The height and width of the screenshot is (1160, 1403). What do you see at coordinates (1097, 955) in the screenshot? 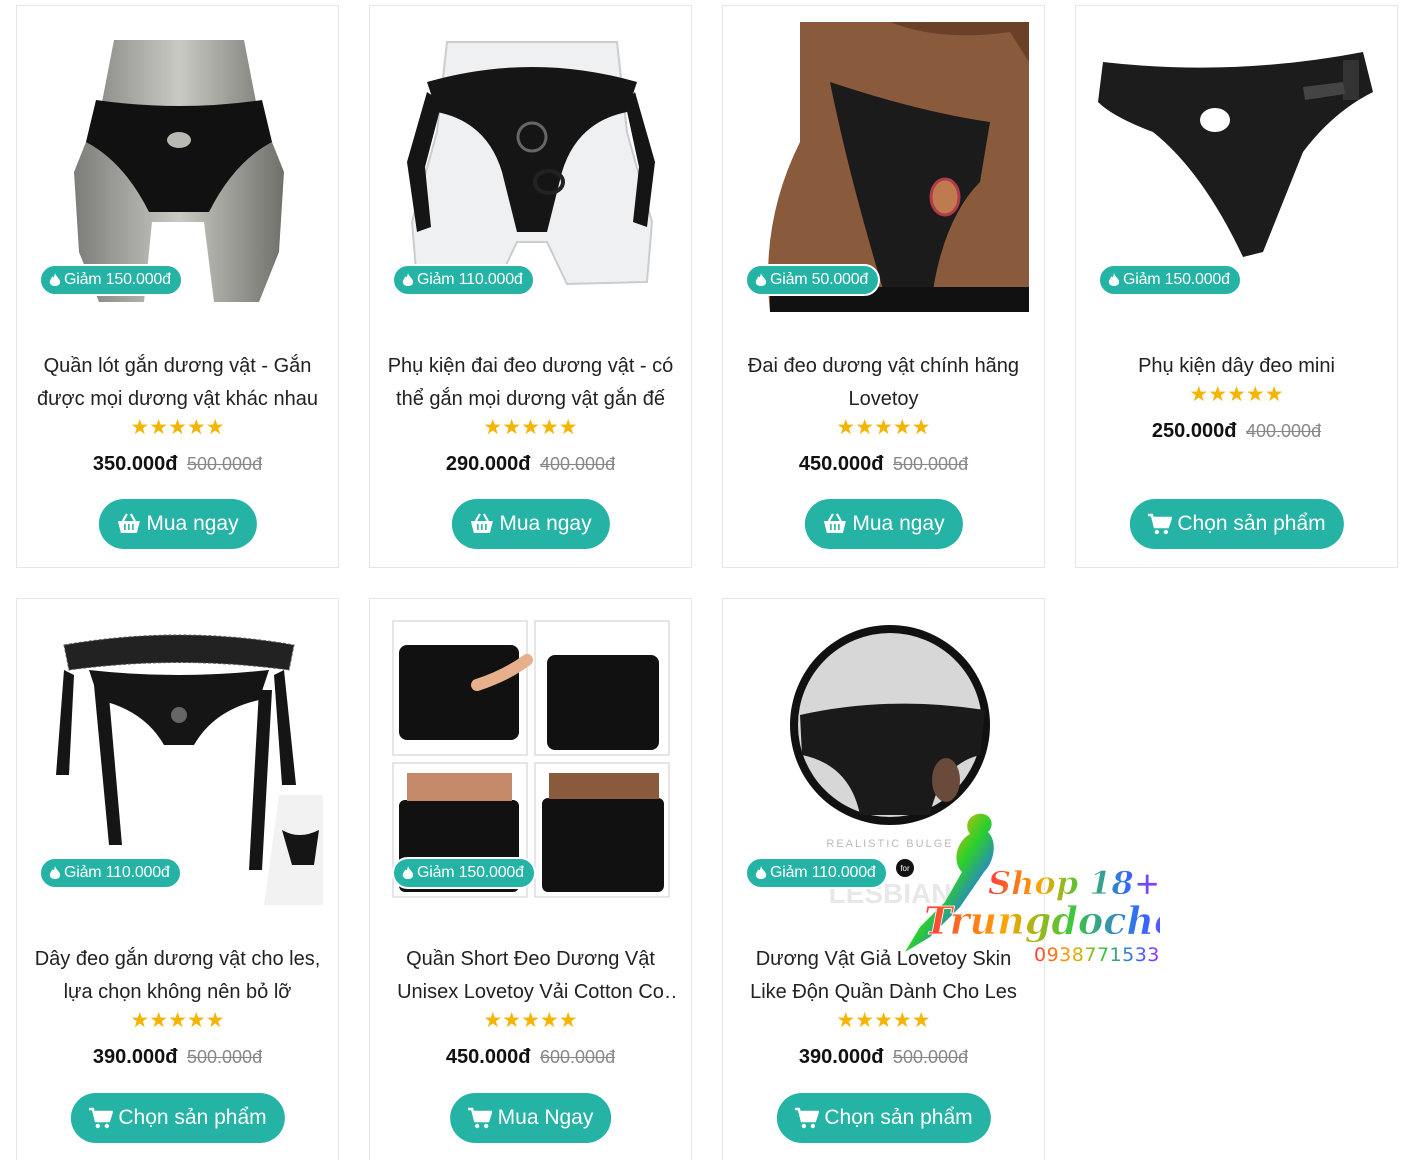
I see `watermark-phone: 0938771533` at bounding box center [1097, 955].